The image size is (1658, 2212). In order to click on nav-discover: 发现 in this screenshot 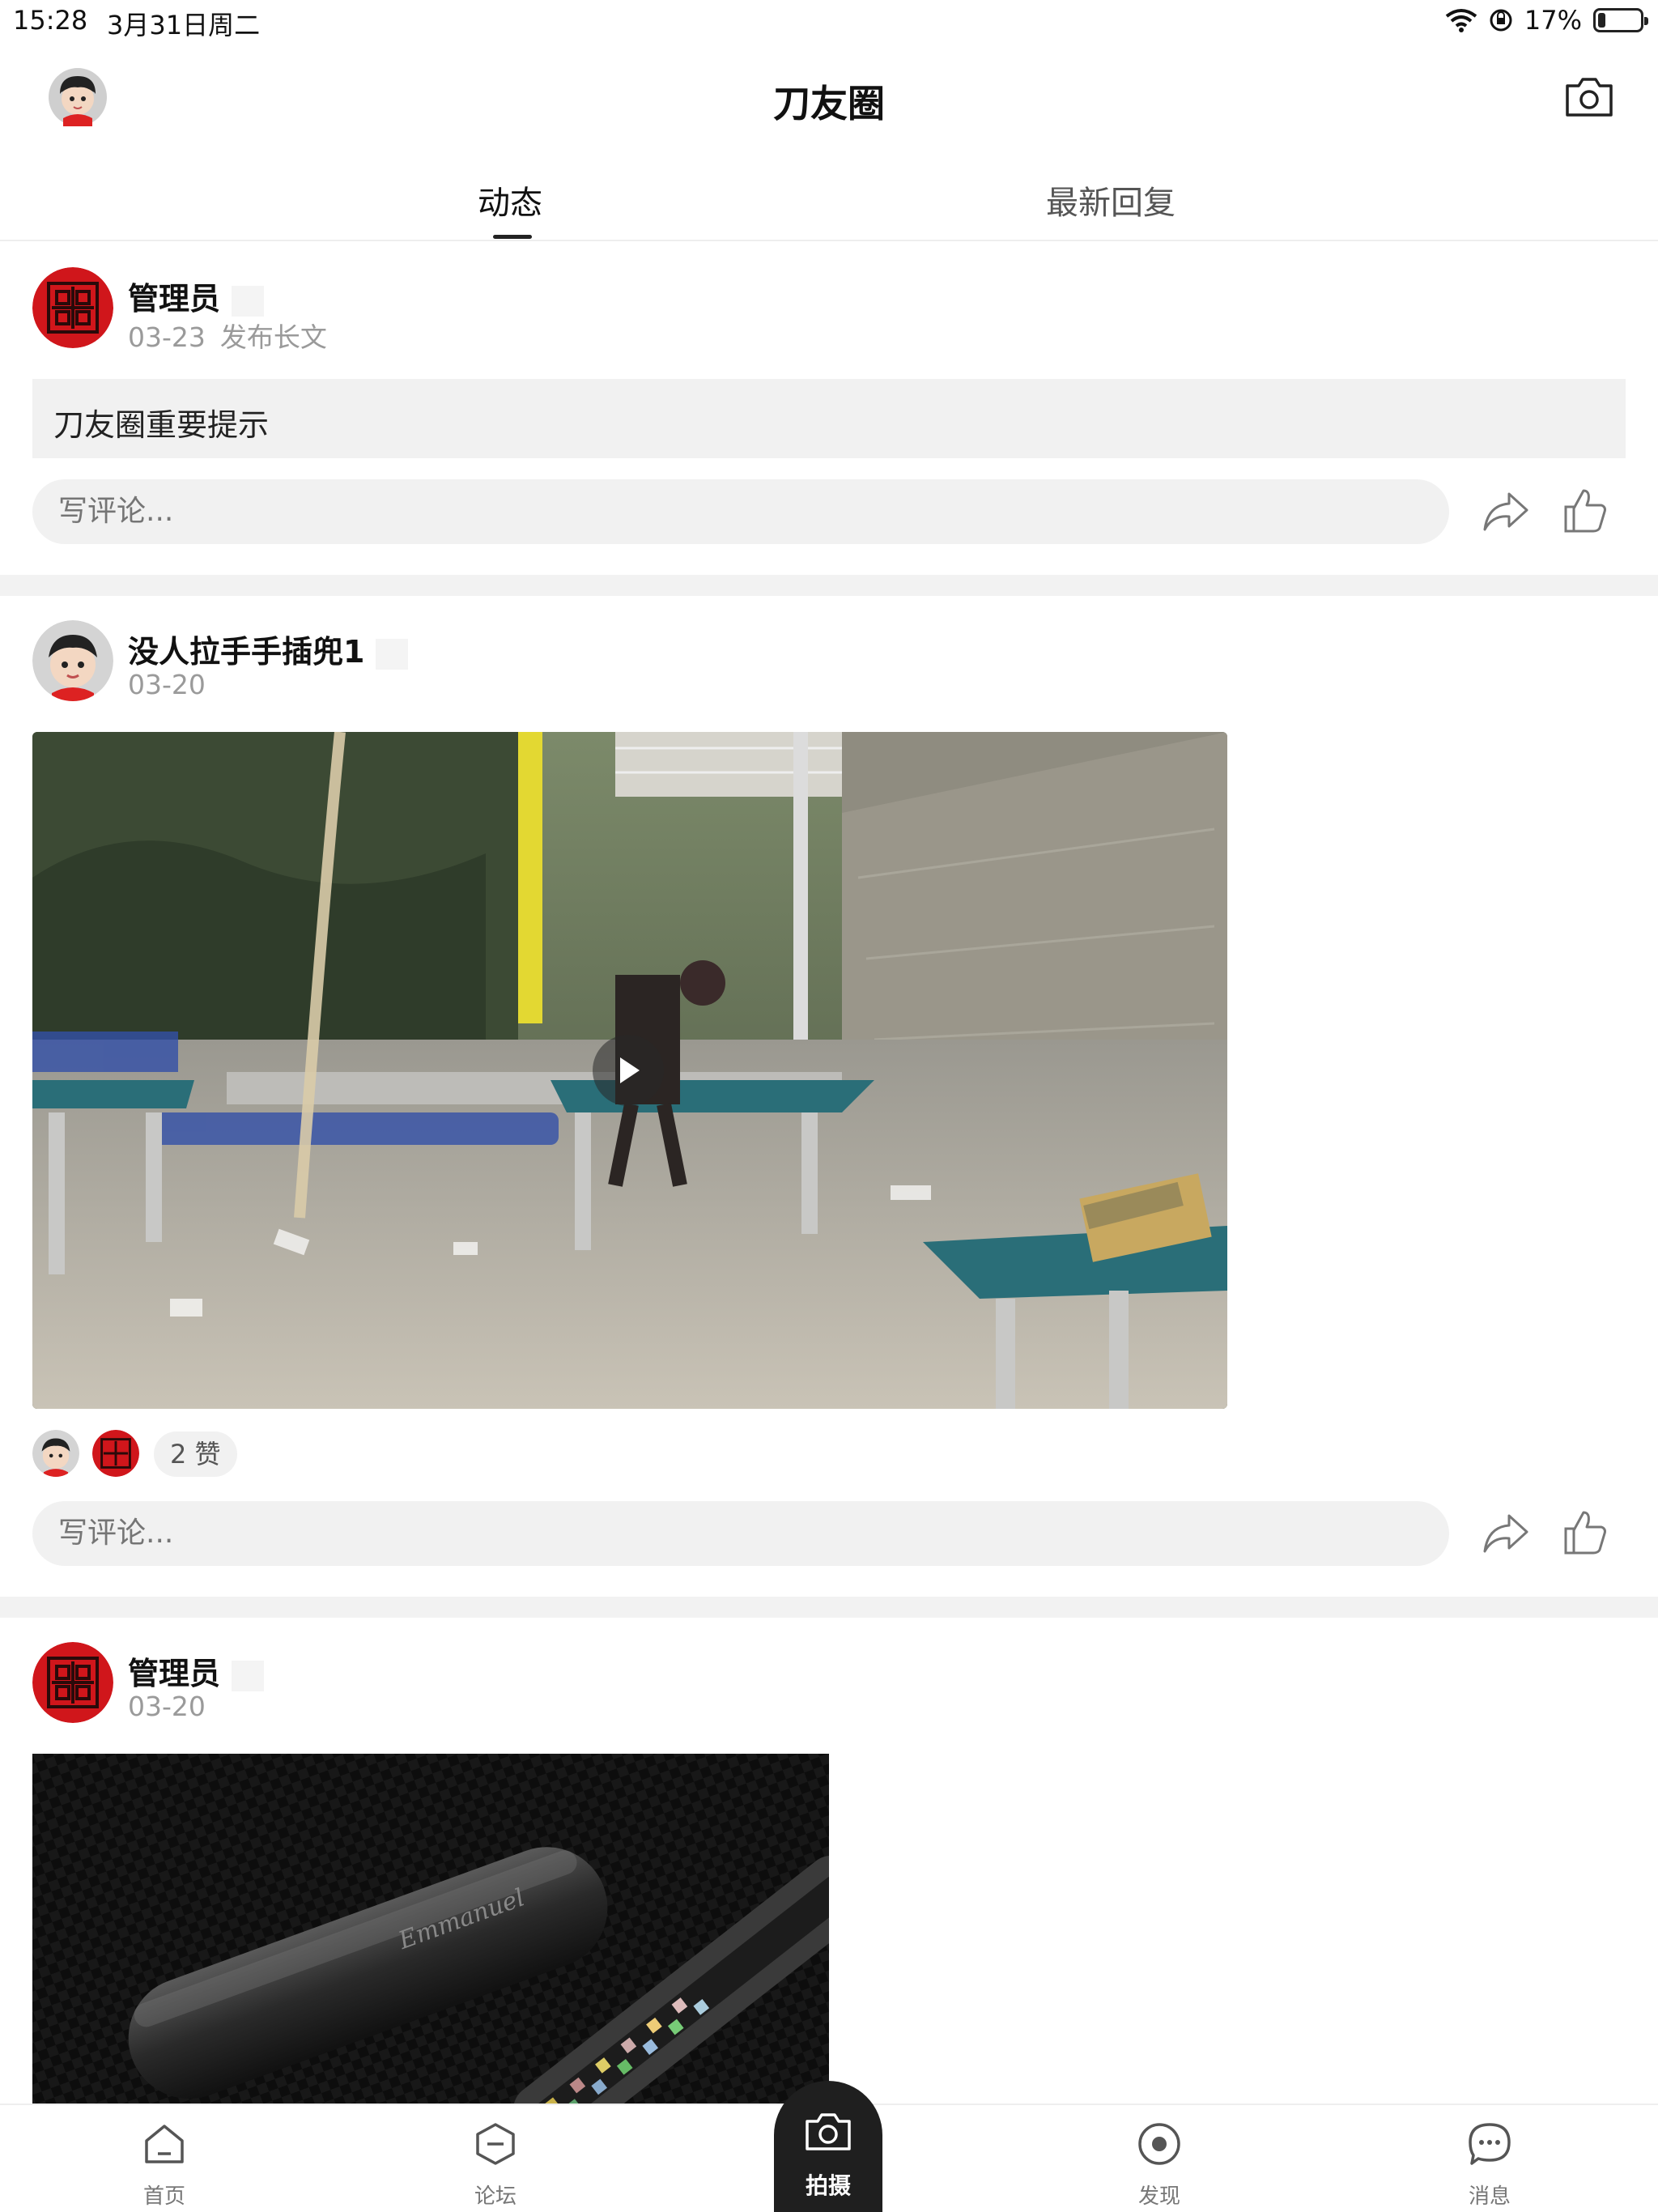, I will do `click(1159, 2159)`.